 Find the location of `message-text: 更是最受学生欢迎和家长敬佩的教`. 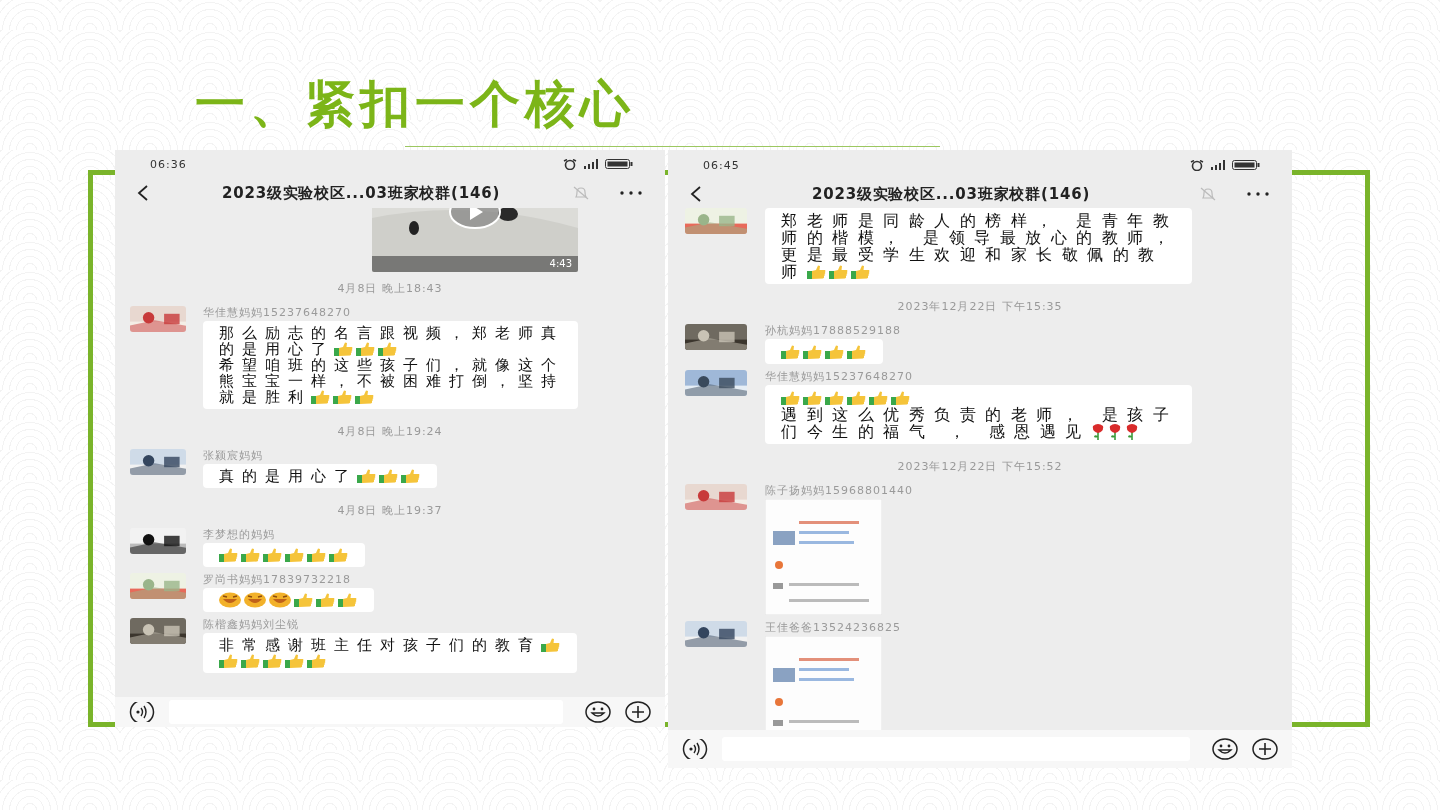

message-text: 更是最受学生欢迎和家长敬佩的教 is located at coordinates (972, 254).